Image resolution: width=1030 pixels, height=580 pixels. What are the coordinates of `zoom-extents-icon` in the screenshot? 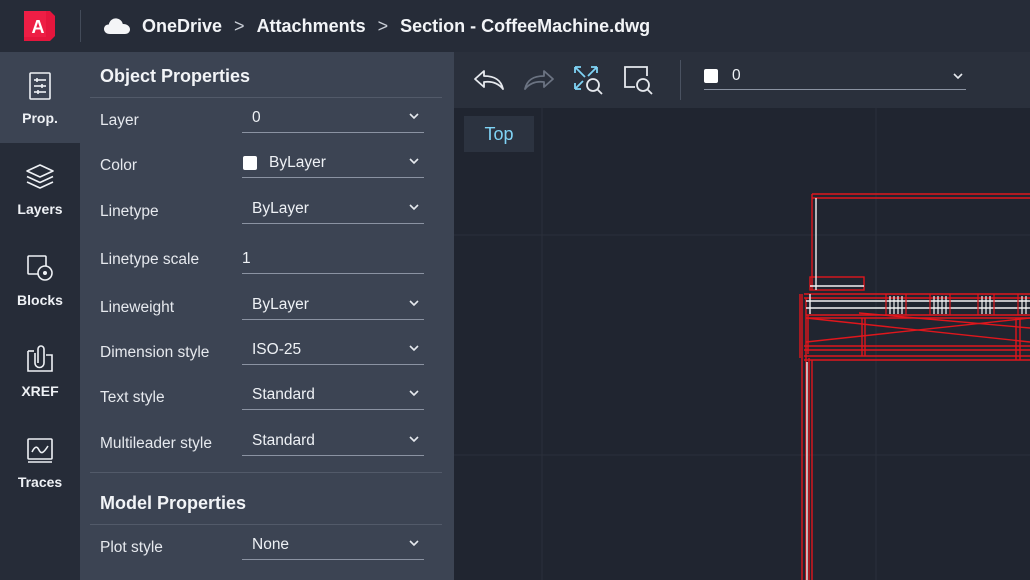 It's located at (588, 80).